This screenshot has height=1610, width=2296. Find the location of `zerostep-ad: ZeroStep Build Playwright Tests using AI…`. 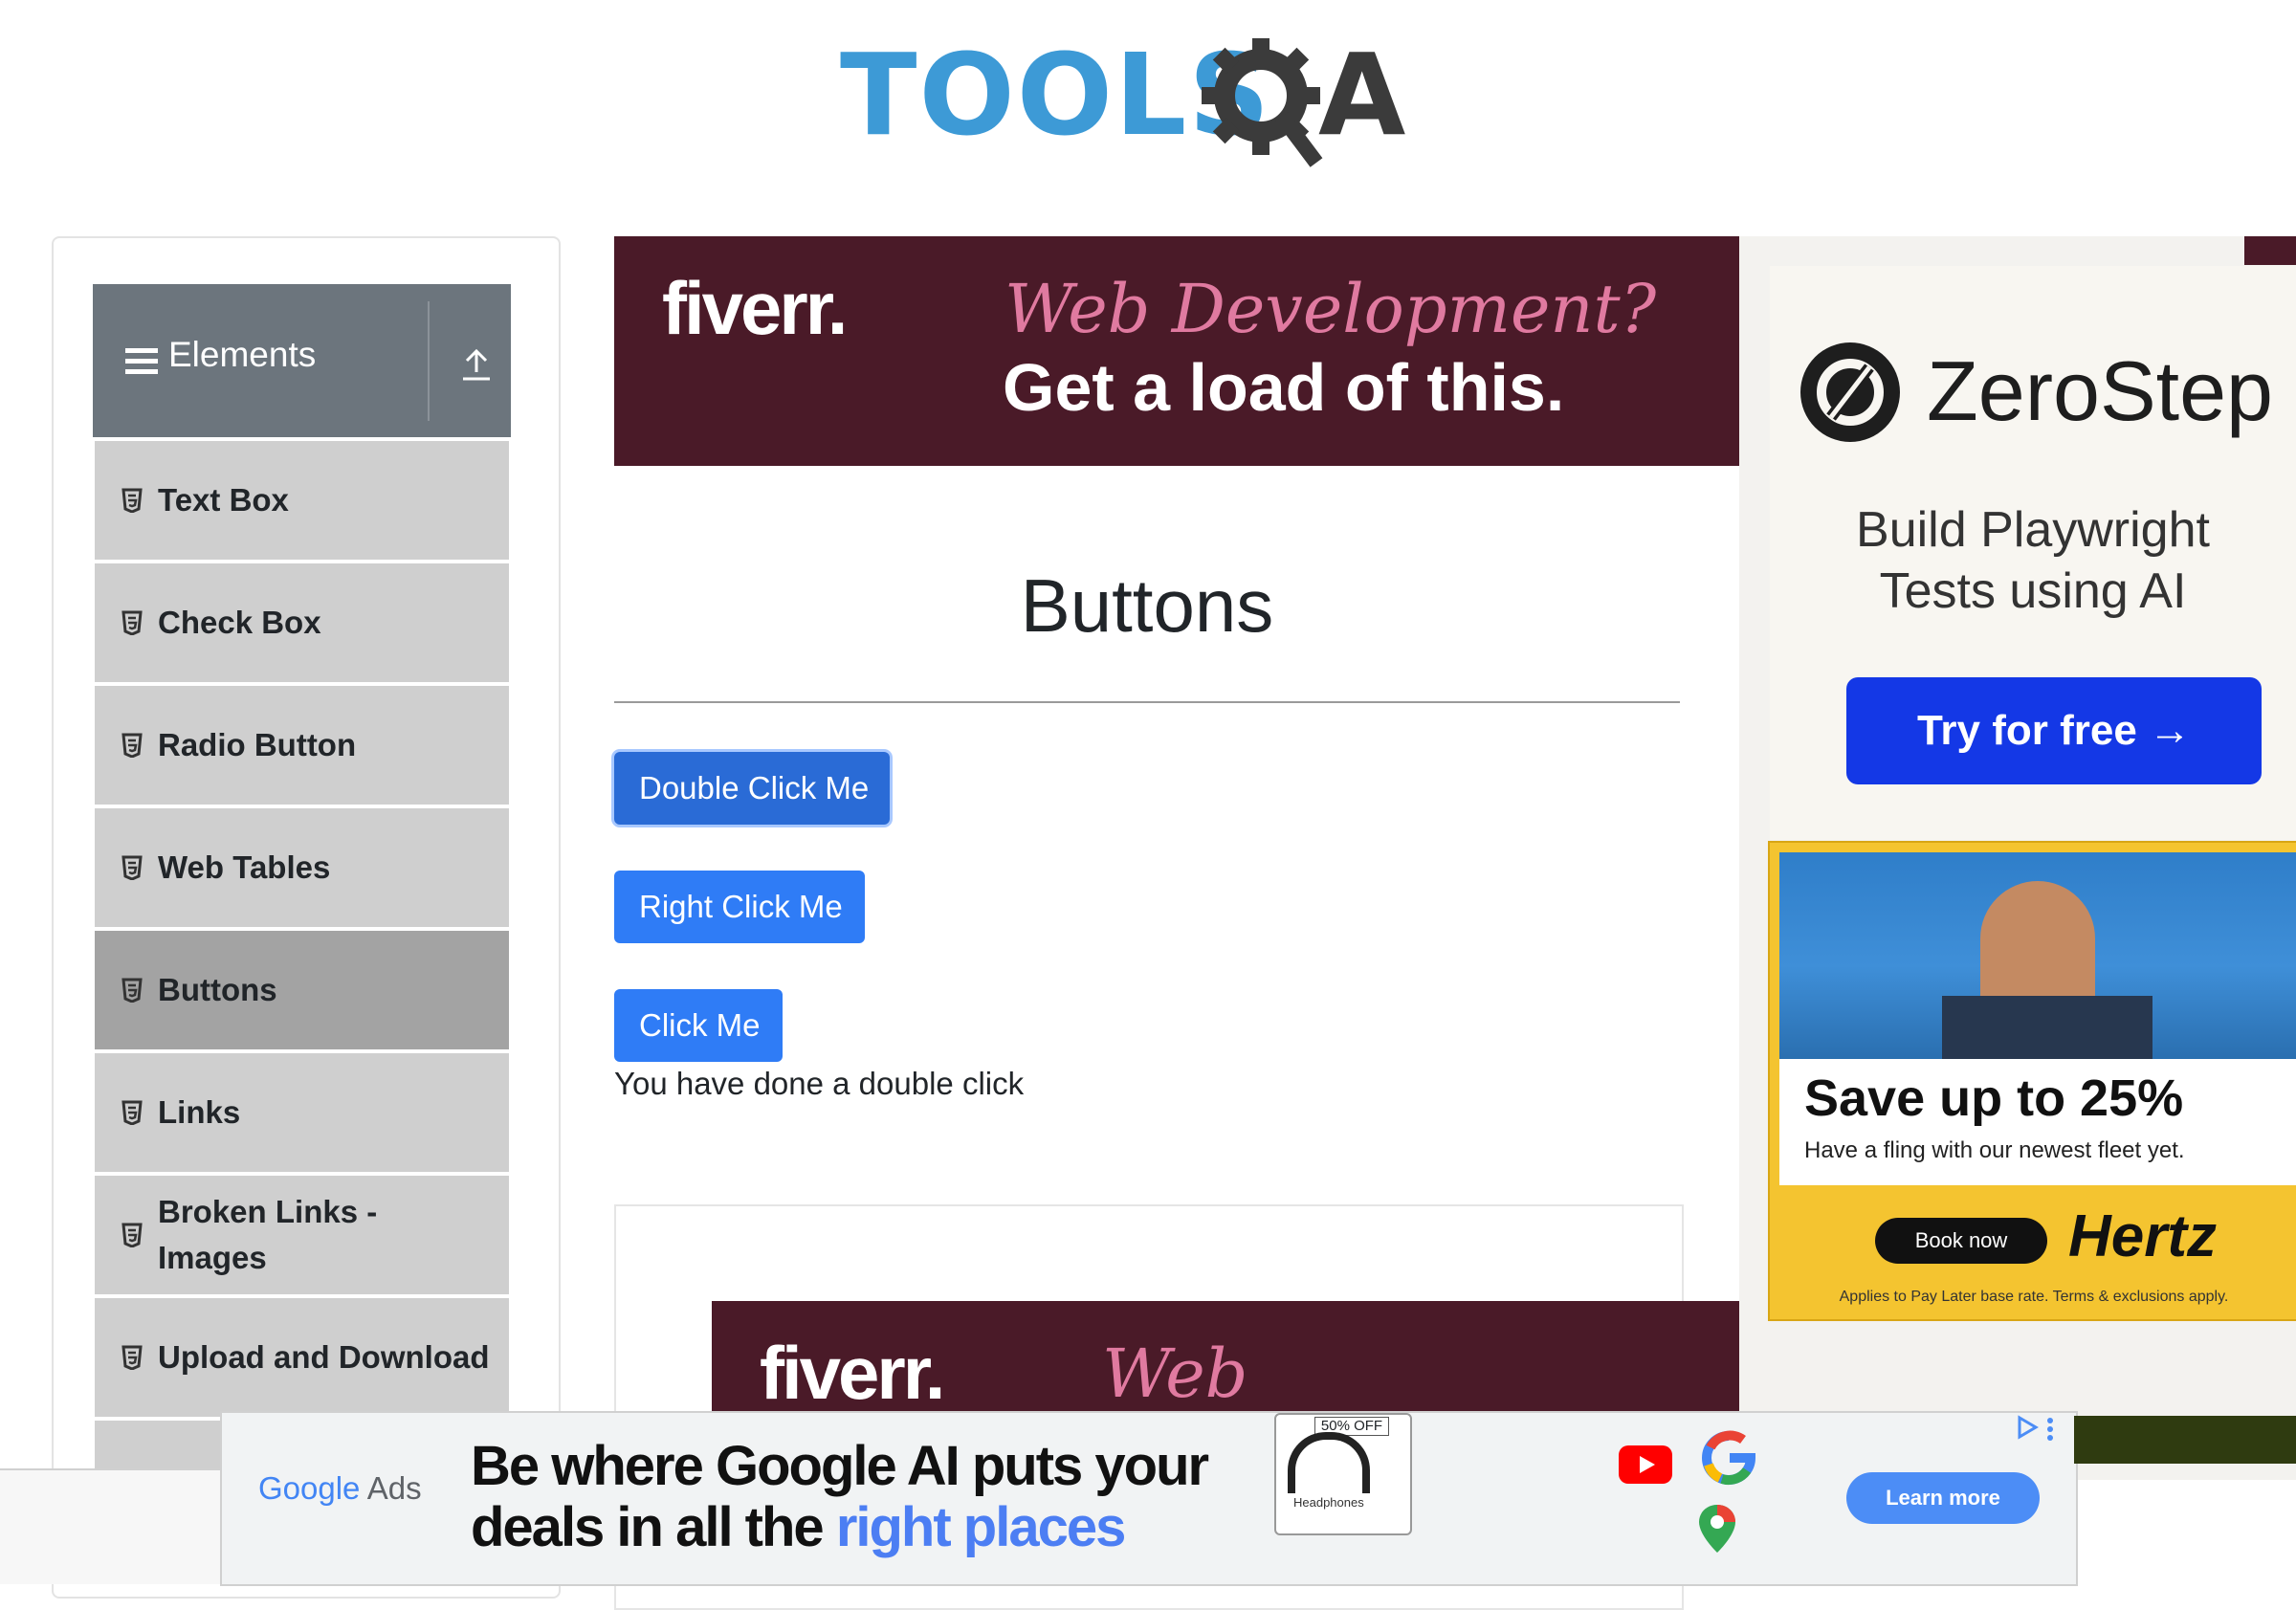

zerostep-ad: ZeroStep Build Playwright Tests using AI… is located at coordinates (2033, 553).